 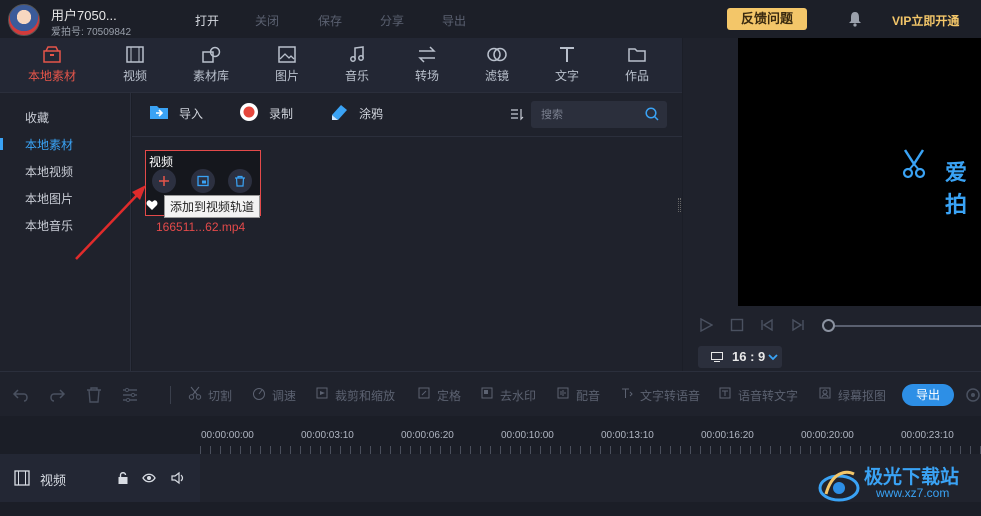 What do you see at coordinates (927, 435) in the screenshot?
I see `tick-label: 00:00:23:10` at bounding box center [927, 435].